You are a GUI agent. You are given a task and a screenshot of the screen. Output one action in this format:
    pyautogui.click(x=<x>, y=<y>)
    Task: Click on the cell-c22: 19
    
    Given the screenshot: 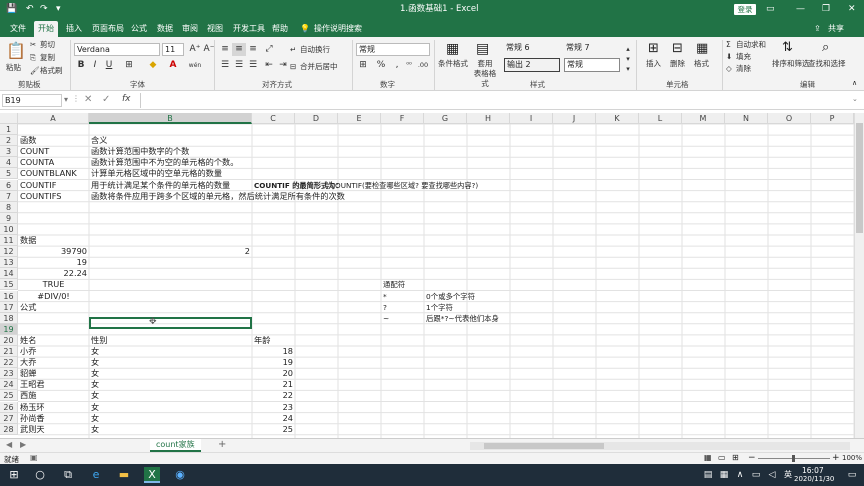 What is the action you would take?
    pyautogui.click(x=273, y=362)
    